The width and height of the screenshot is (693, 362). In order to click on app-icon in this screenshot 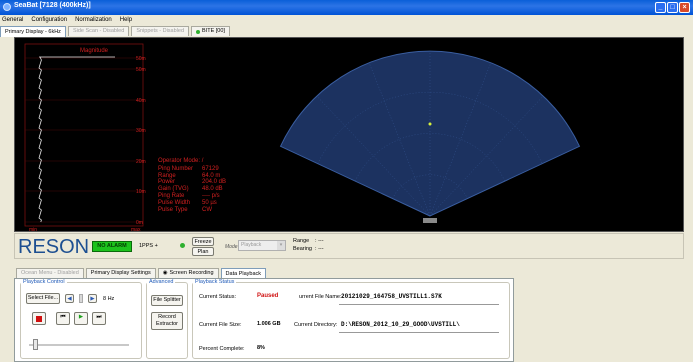, I will do `click(7, 7)`.